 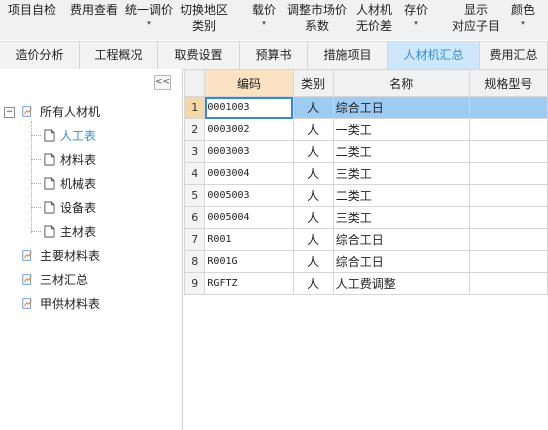 What do you see at coordinates (195, 173) in the screenshot?
I see `row-number: 4` at bounding box center [195, 173].